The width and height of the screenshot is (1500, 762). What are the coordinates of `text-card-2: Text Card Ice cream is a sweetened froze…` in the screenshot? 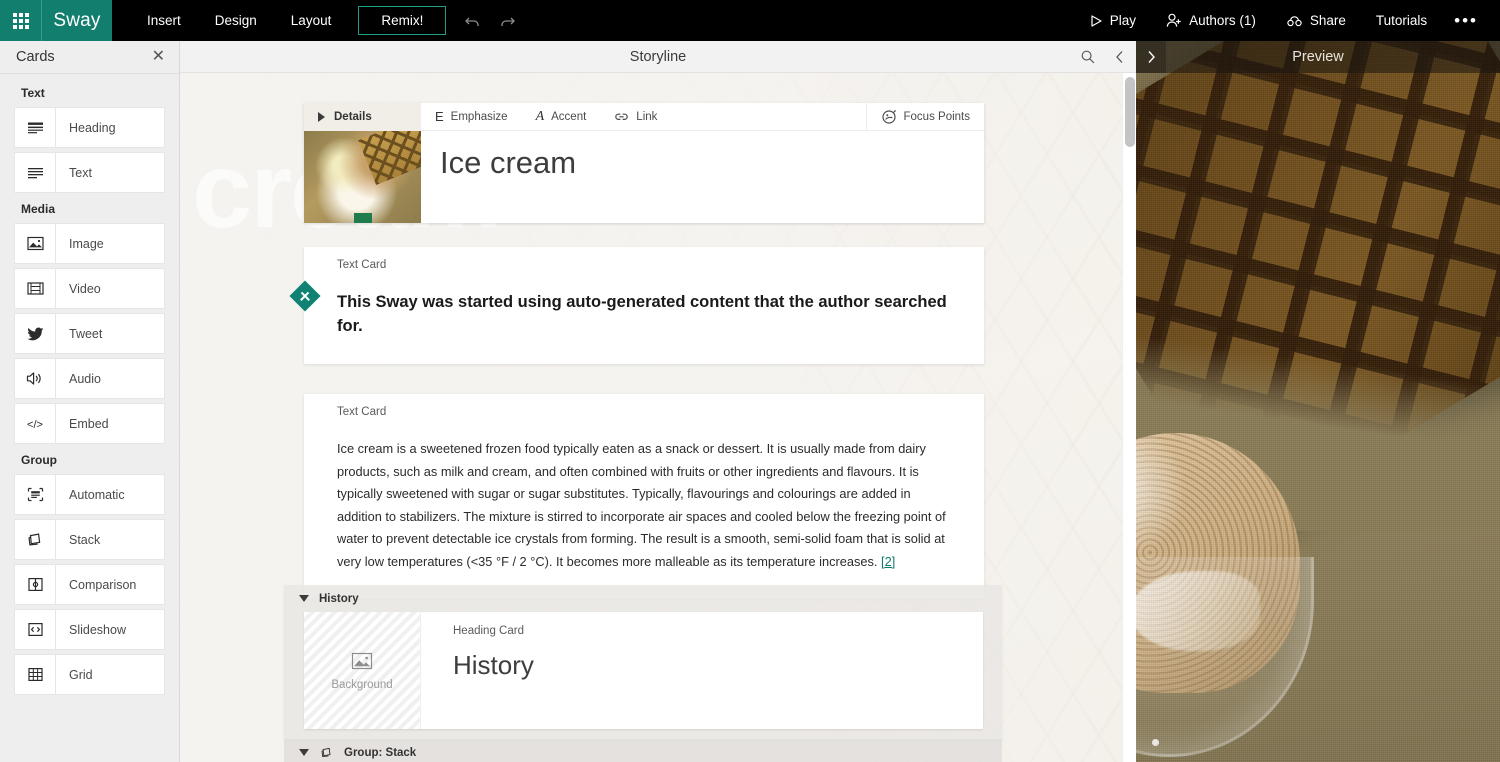 It's located at (644, 497).